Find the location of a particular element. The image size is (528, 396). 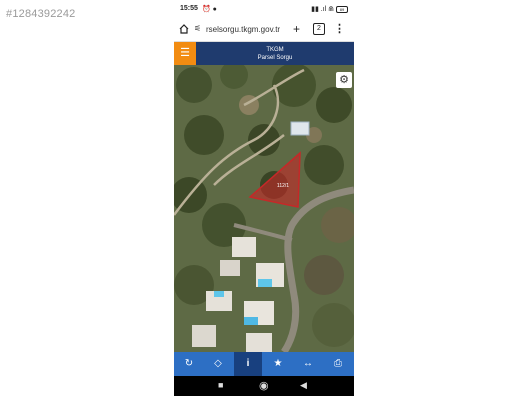

site-settings-icon: ⚟ is located at coordinates (197, 28).